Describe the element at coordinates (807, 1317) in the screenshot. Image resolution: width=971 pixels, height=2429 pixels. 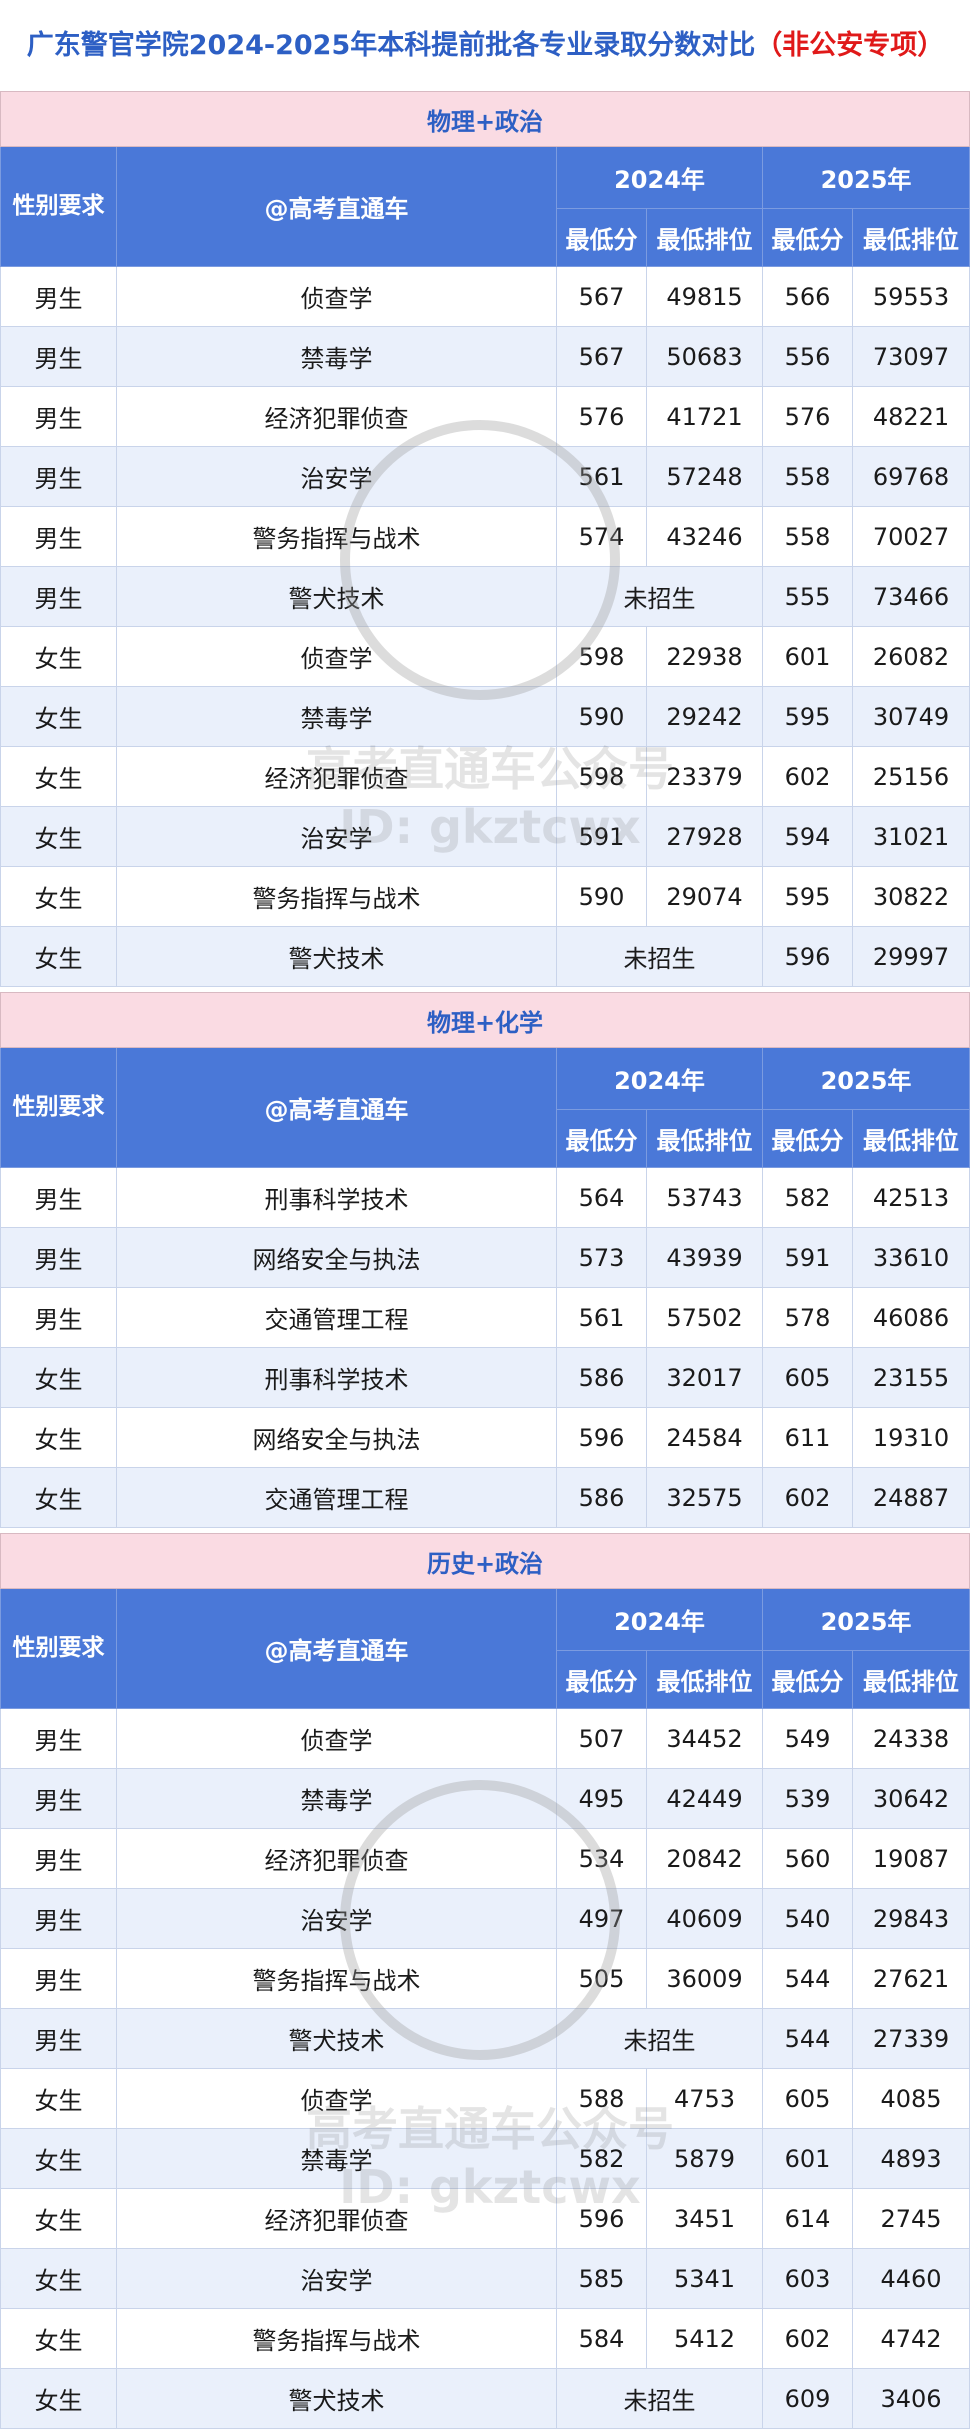
I see `cell-score-2025: 578` at that location.